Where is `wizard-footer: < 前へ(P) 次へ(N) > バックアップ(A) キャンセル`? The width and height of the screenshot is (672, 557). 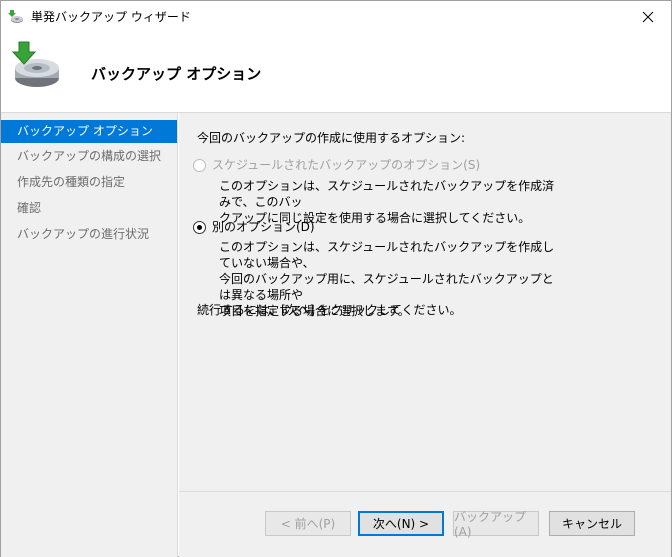 wizard-footer: < 前へ(P) 次へ(N) > バックアップ(A) キャンセル is located at coordinates (425, 524).